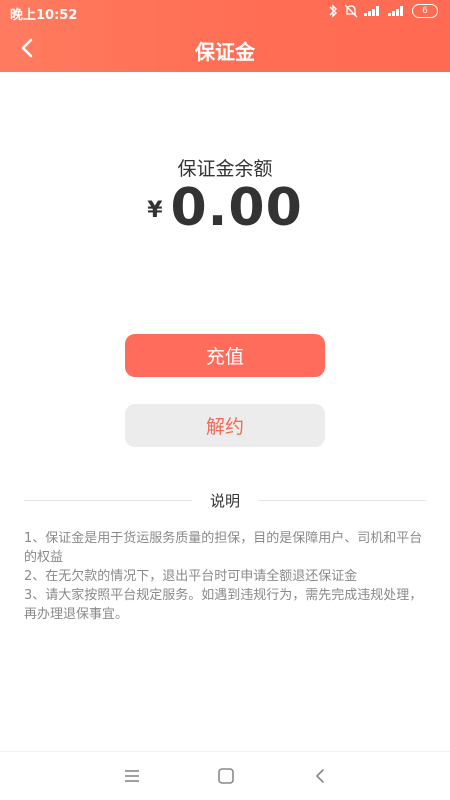 Image resolution: width=450 pixels, height=800 pixels. Describe the element at coordinates (425, 11) in the screenshot. I see `battery-icon: 6` at that location.